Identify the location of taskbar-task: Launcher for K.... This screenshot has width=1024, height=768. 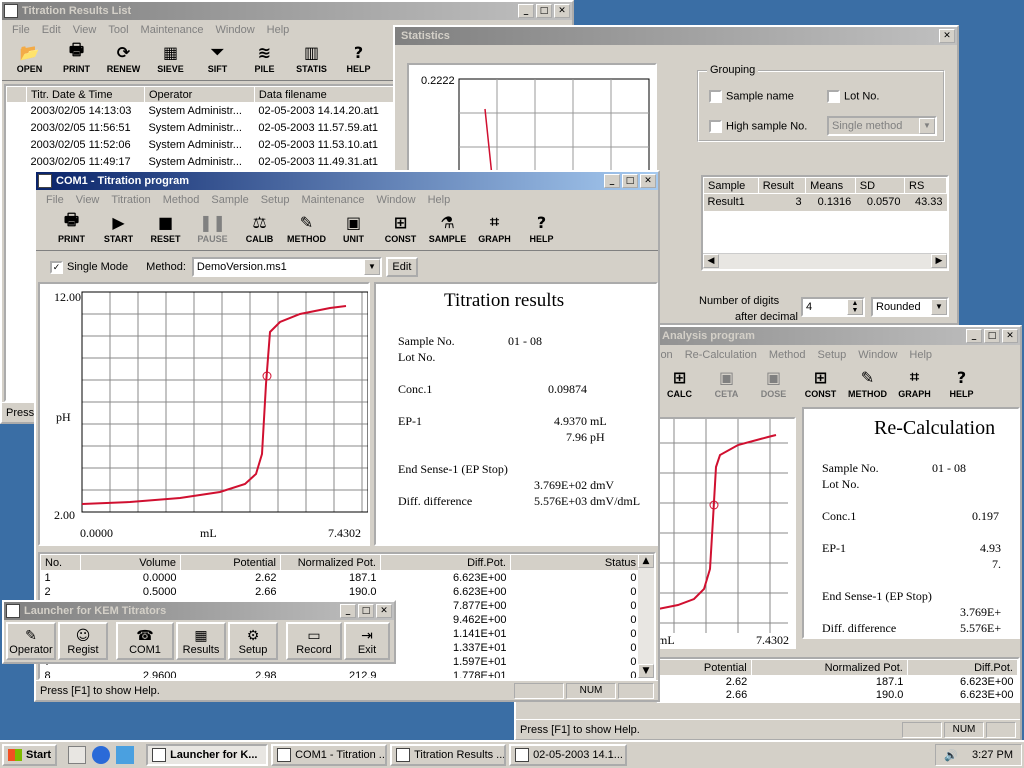
(207, 755).